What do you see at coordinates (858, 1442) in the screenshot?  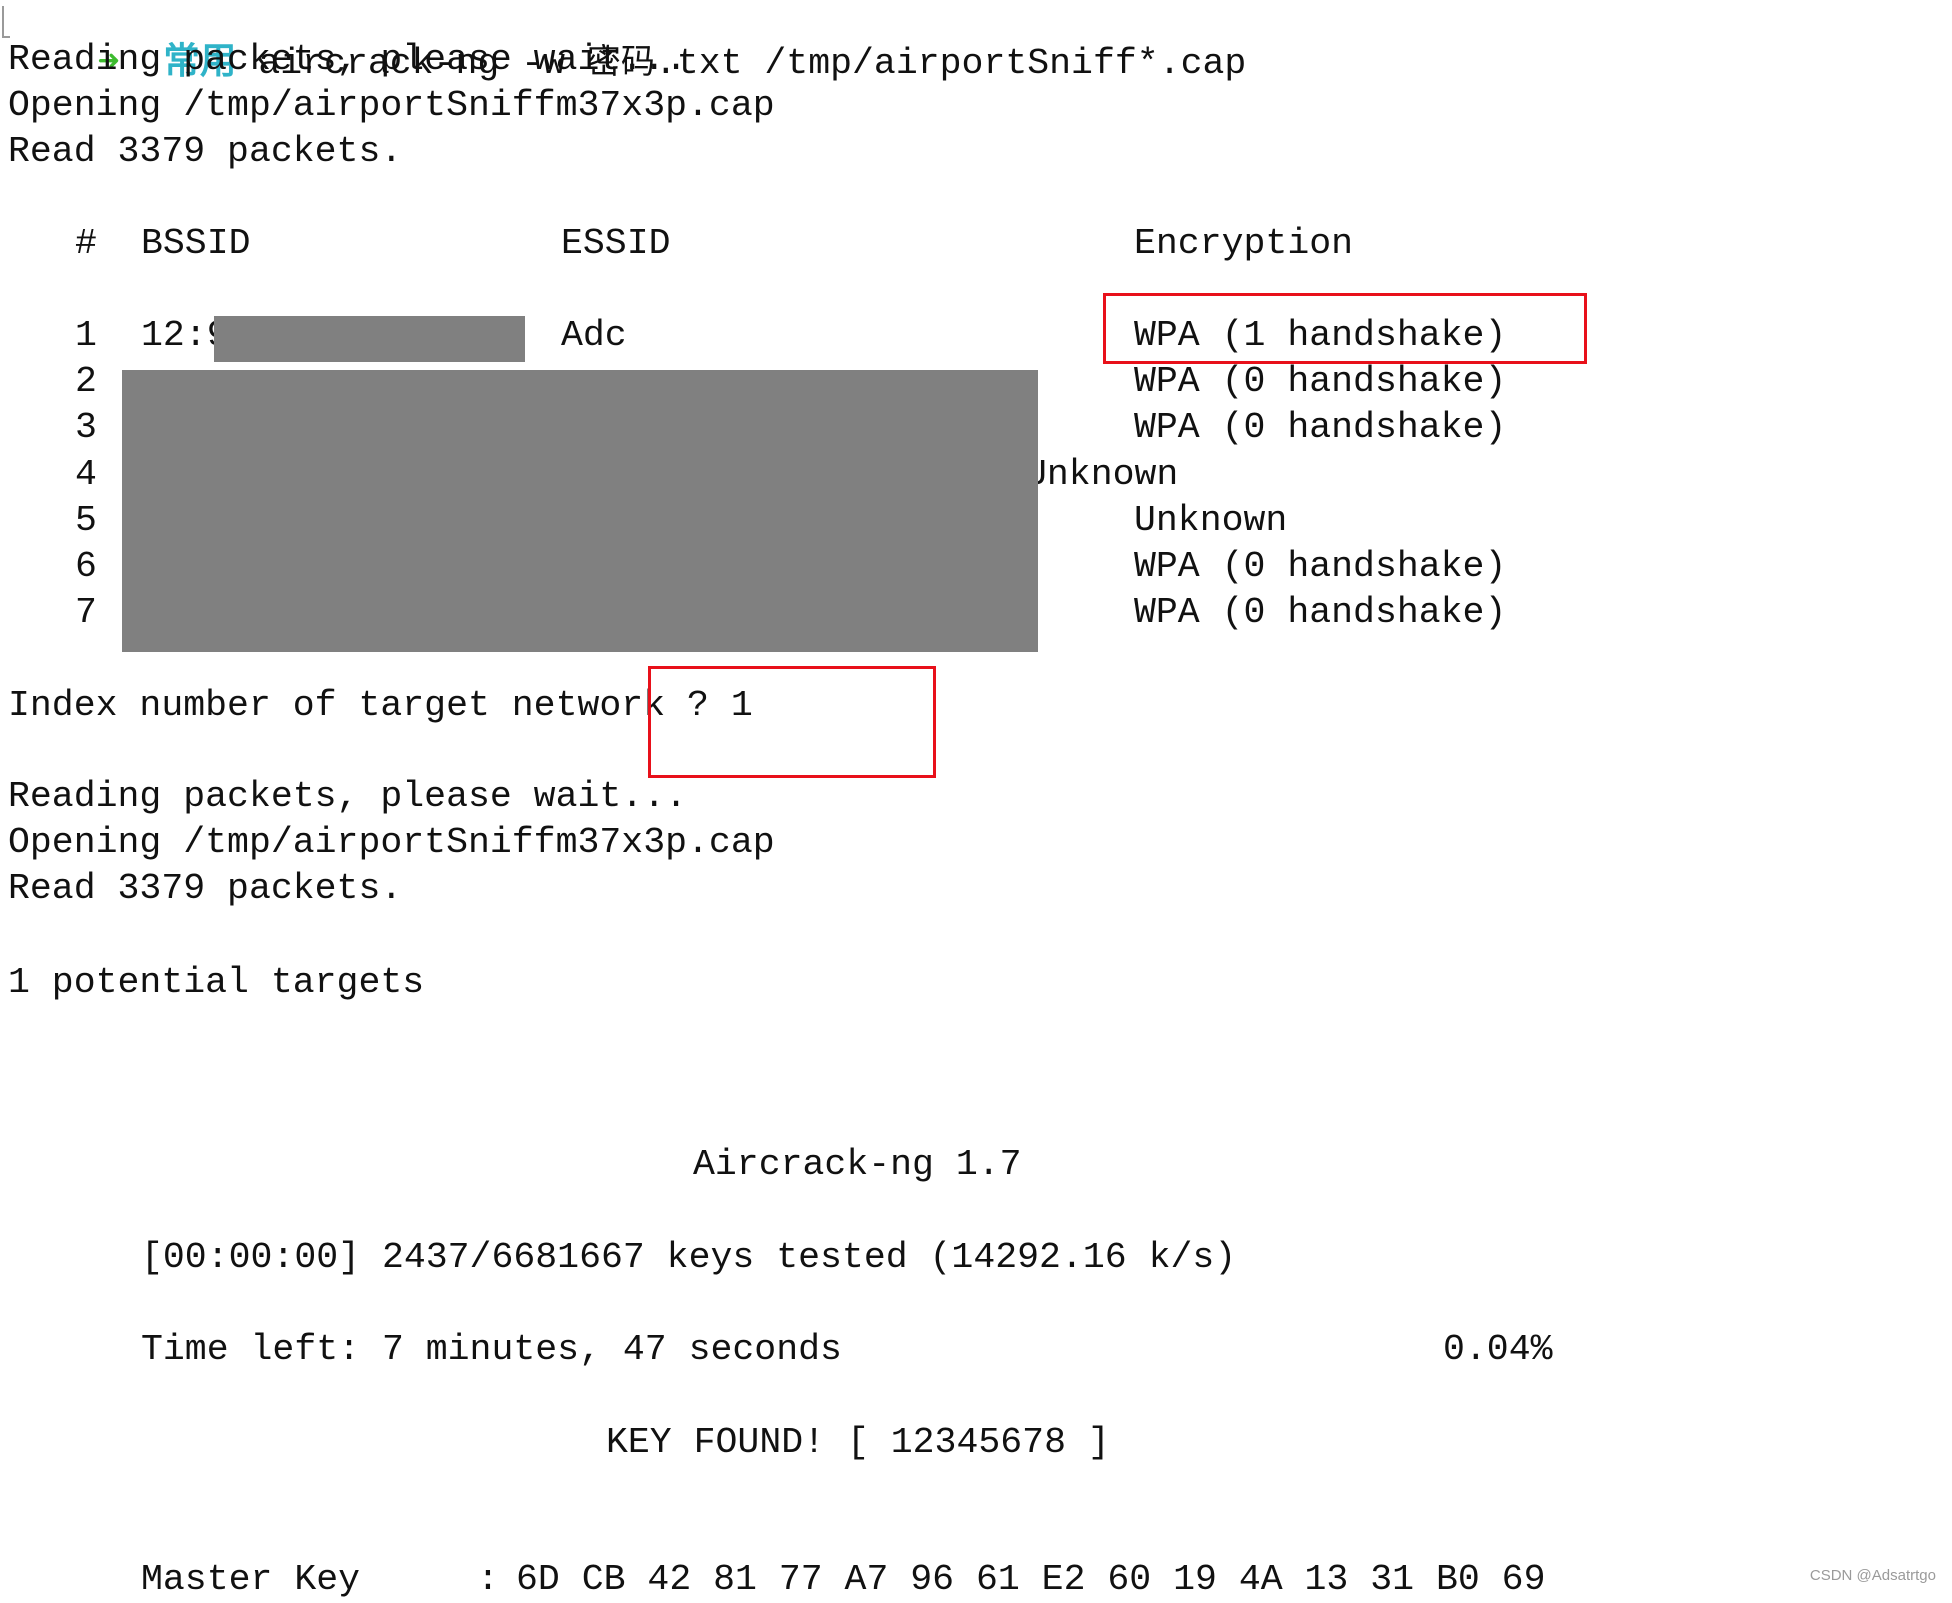 I see `key-found-line: KEY FOUND! [ 12345678 ]` at bounding box center [858, 1442].